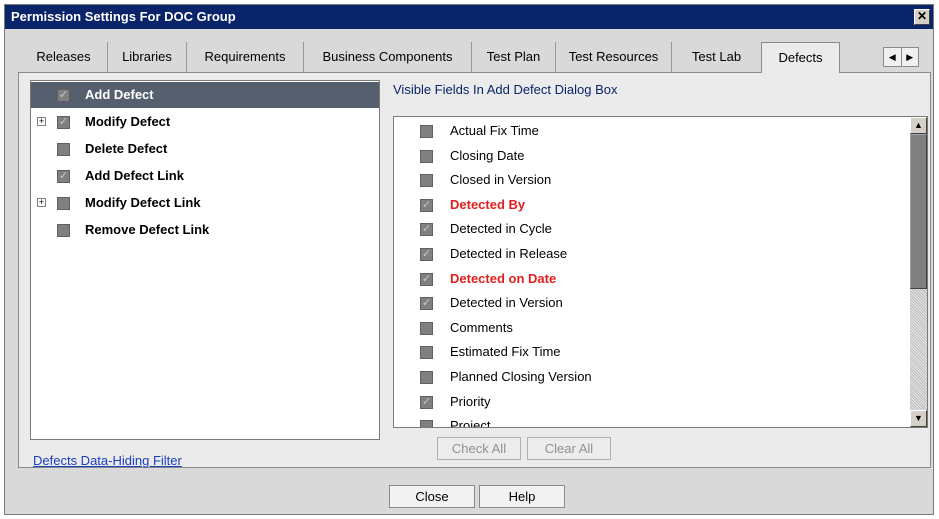  Describe the element at coordinates (652, 303) in the screenshot. I see `field-row: ✓ Detected in Version` at that location.